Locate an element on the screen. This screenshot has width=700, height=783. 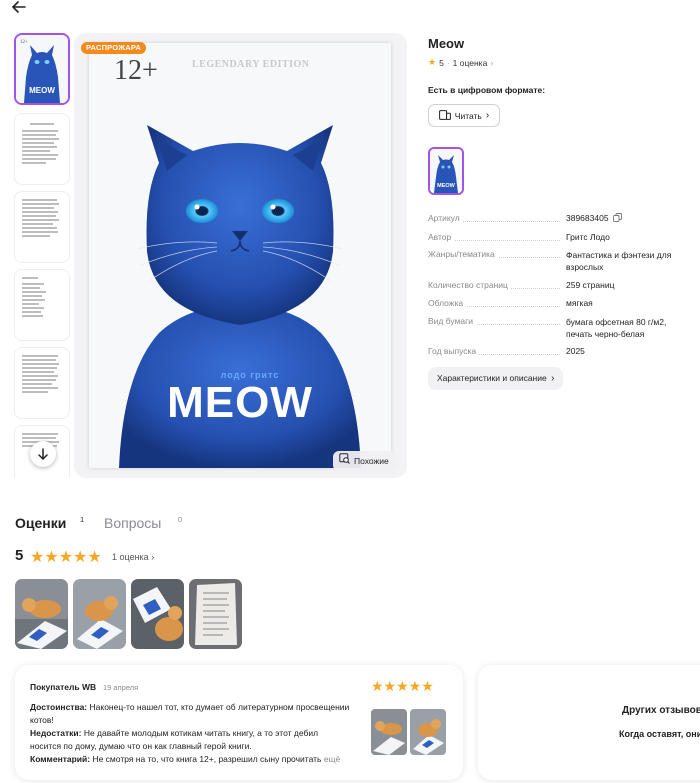
spec-key: Год выпуска is located at coordinates (454, 351).